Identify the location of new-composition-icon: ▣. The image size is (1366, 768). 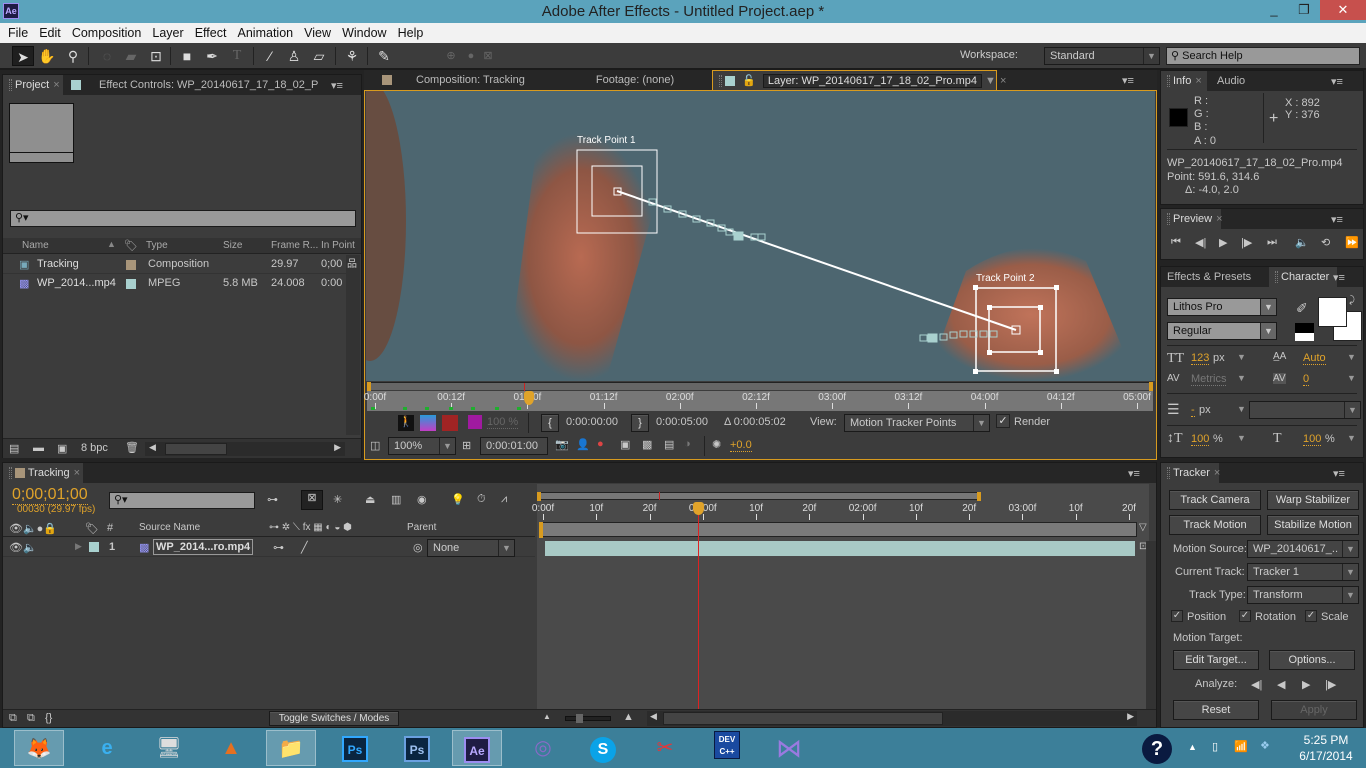
(62, 448).